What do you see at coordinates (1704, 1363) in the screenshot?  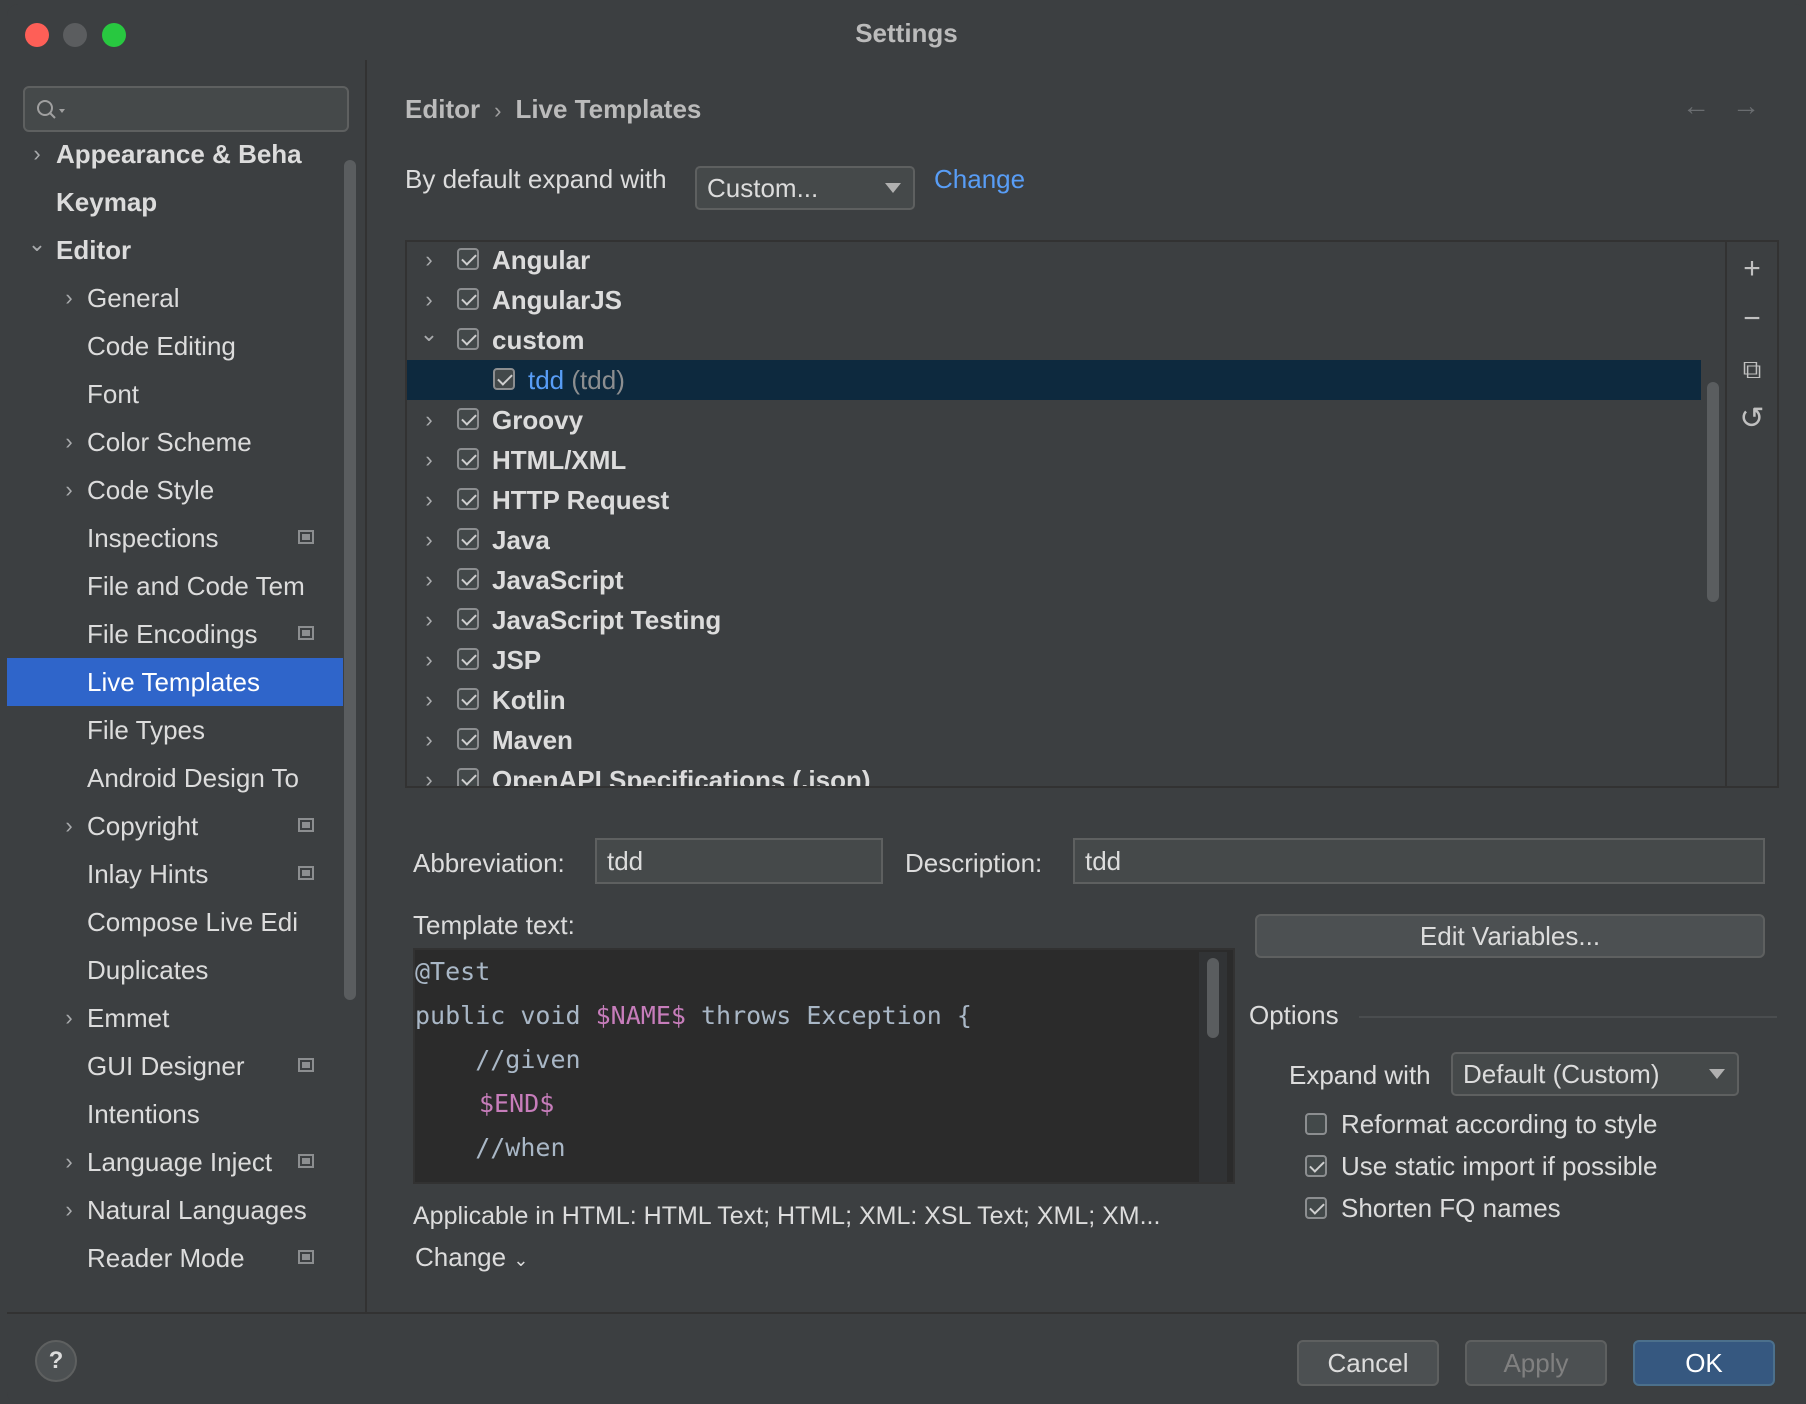 I see `ok-button: OK` at bounding box center [1704, 1363].